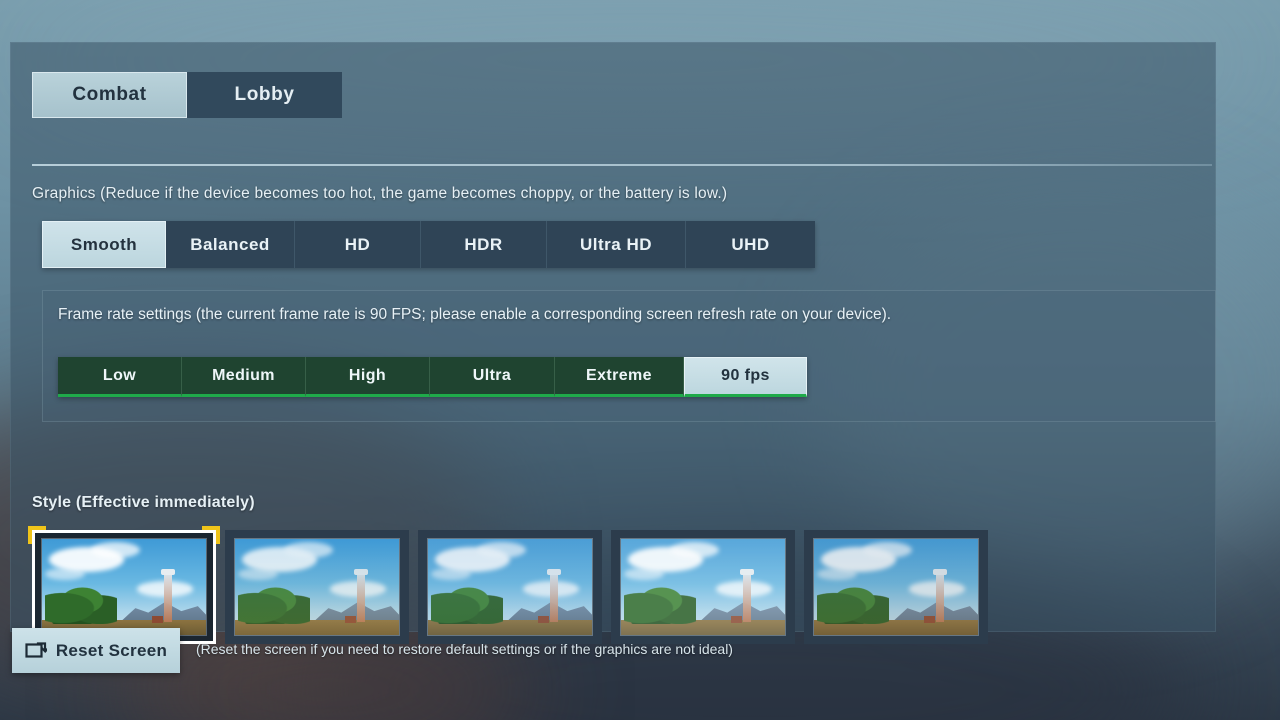  Describe the element at coordinates (211, 535) in the screenshot. I see `selection-corner-top-right-icon` at that location.